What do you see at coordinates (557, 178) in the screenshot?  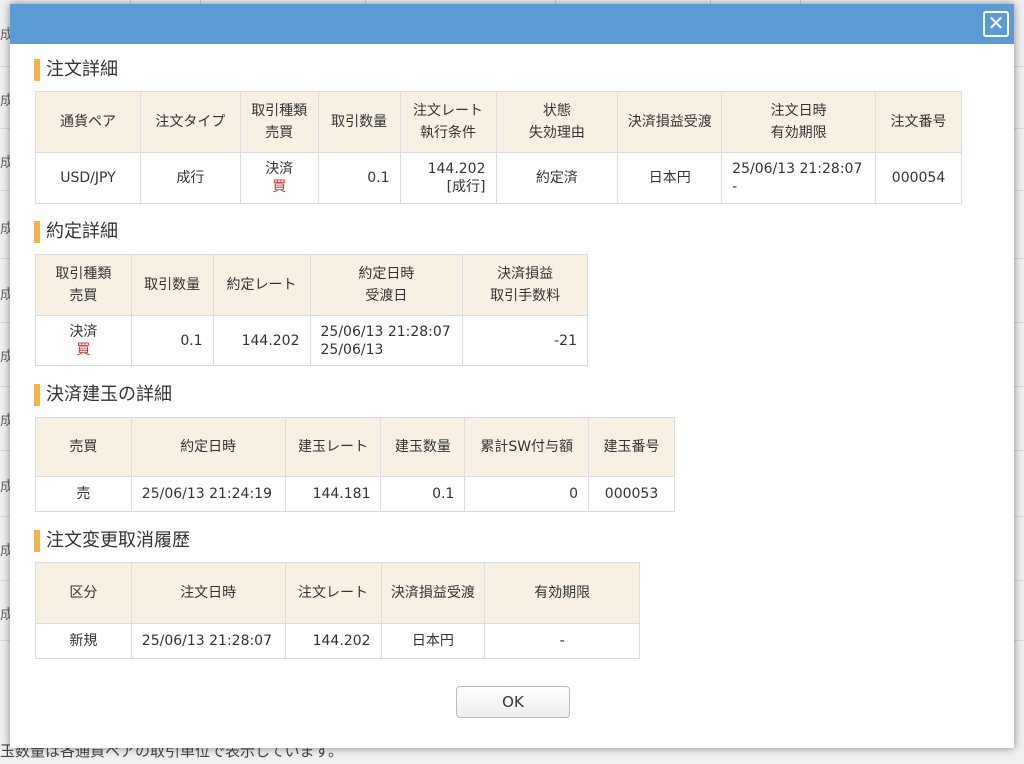 I see `status-cell: 約定済` at bounding box center [557, 178].